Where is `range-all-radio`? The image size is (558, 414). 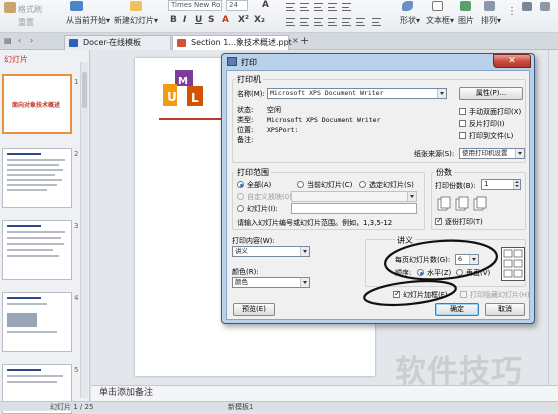
range-all-radio is located at coordinates (240, 184).